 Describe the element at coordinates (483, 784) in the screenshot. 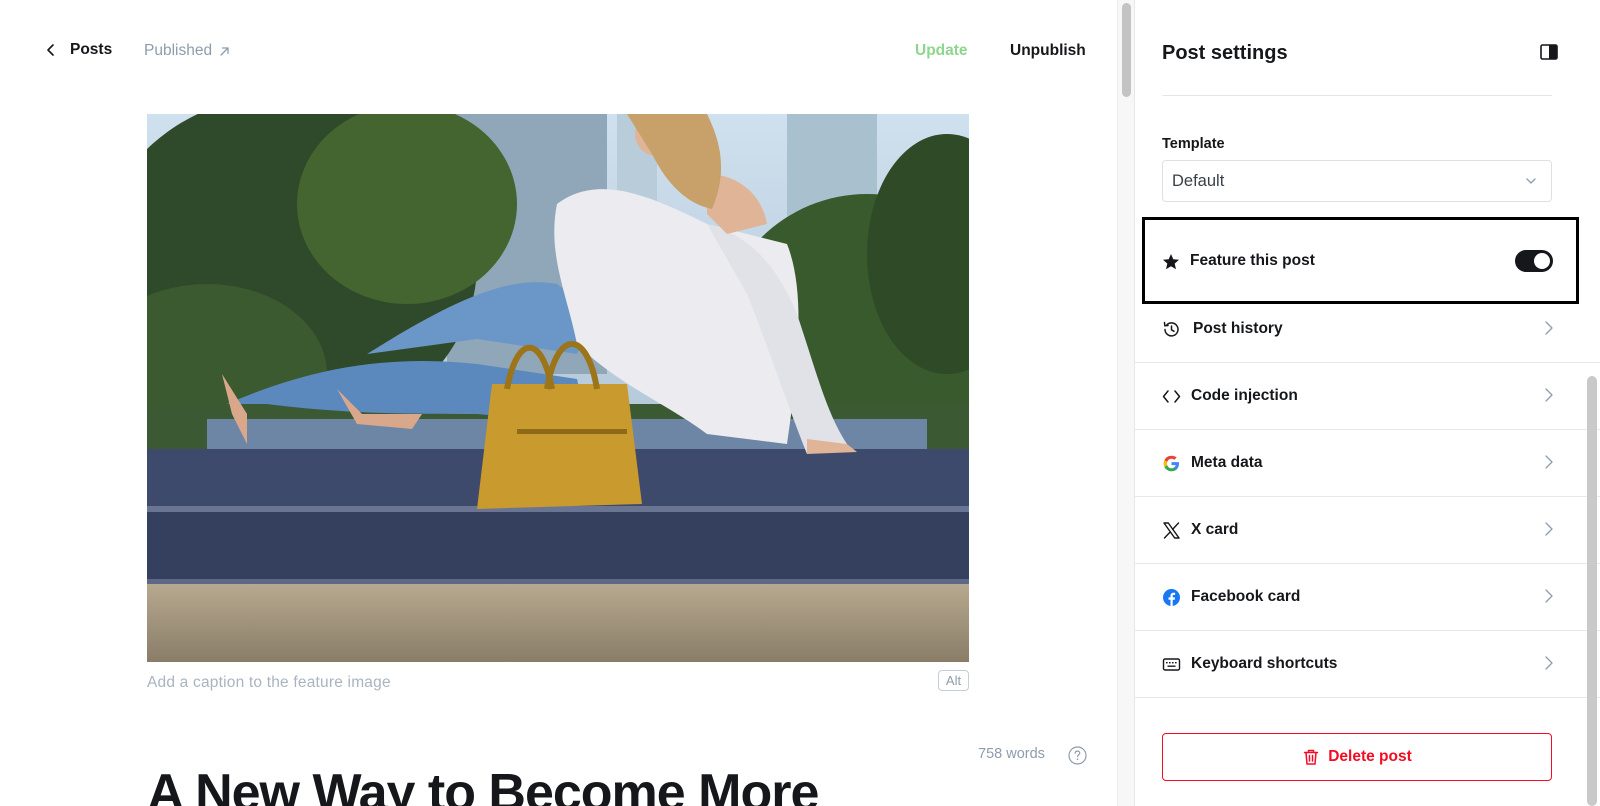

I see `post-title: A New Way to Become More` at that location.